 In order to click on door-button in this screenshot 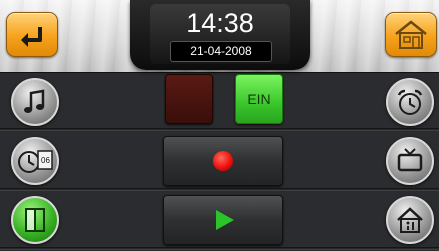, I will do `click(35, 220)`.